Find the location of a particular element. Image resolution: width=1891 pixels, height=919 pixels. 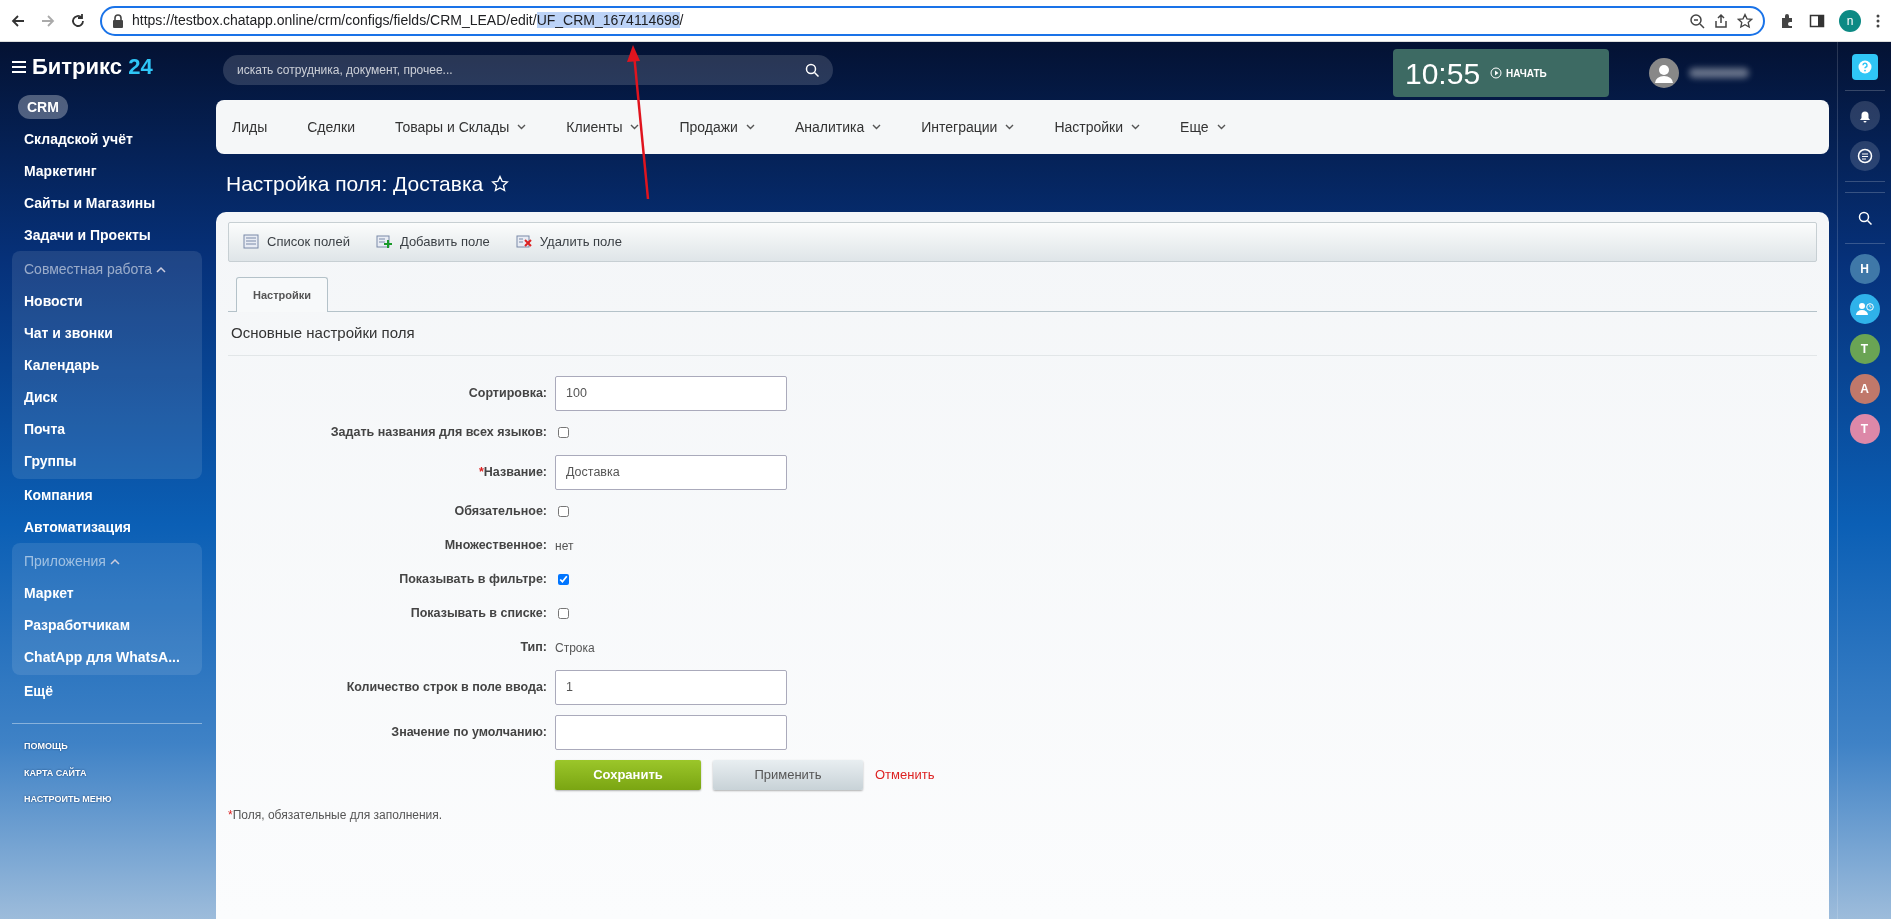

contact-avatar is located at coordinates (1864, 309).